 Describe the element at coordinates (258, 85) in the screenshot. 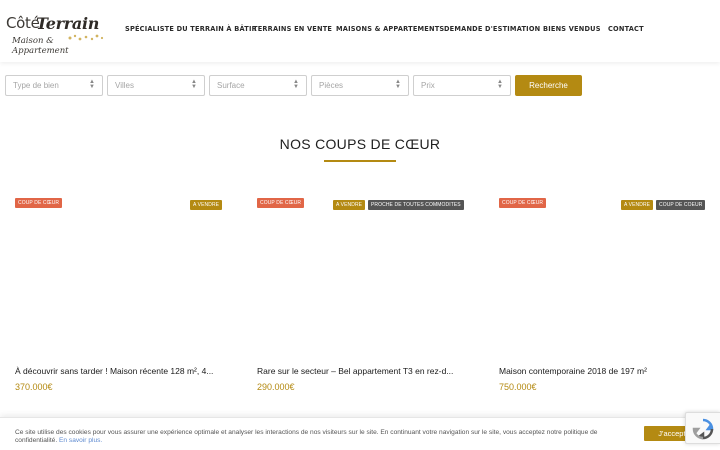

I see `surface-select: Surface ▲ ▼` at that location.